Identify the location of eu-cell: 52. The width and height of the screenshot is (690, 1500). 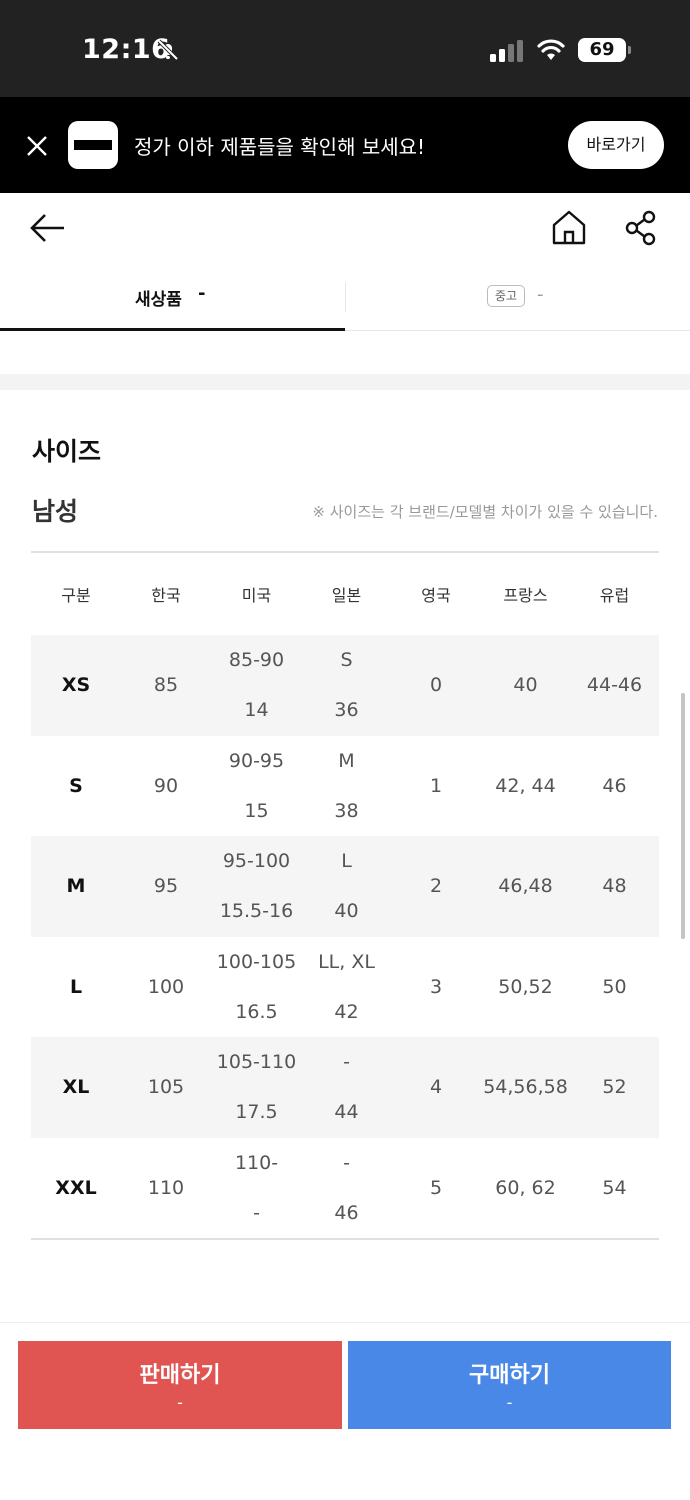
(614, 1087).